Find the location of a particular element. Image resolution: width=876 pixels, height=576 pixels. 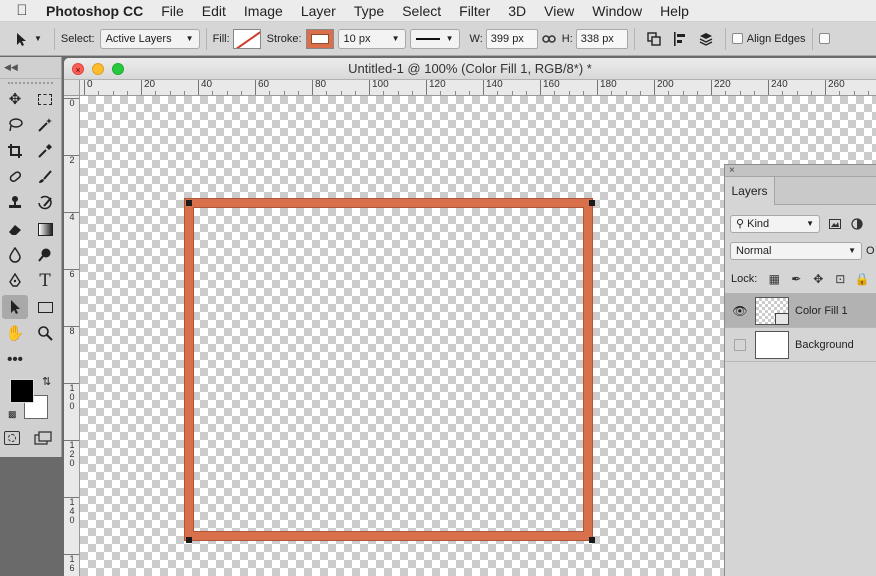

stroke-type-dropdown: ▼ is located at coordinates (434, 38).